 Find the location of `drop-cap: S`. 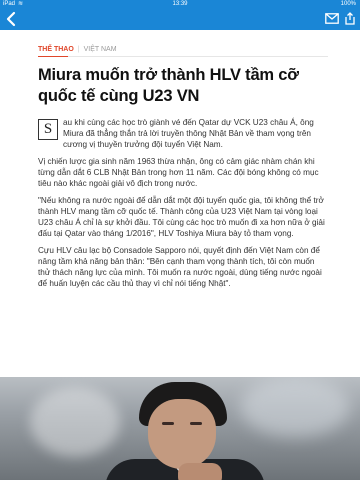

drop-cap: S is located at coordinates (48, 129).